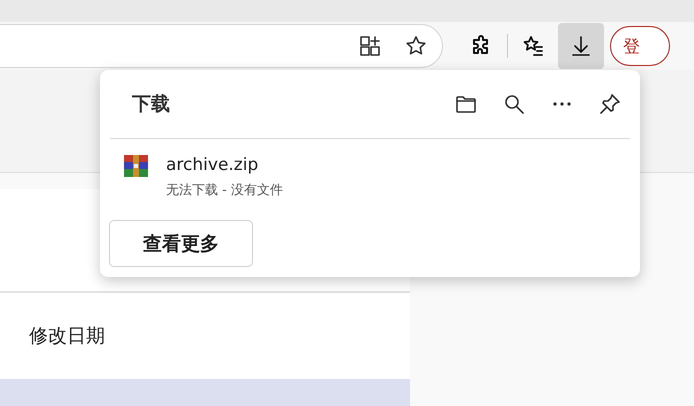 This screenshot has height=406, width=694. What do you see at coordinates (224, 190) in the screenshot?
I see `download-status: 无法下载 - 没有文件` at bounding box center [224, 190].